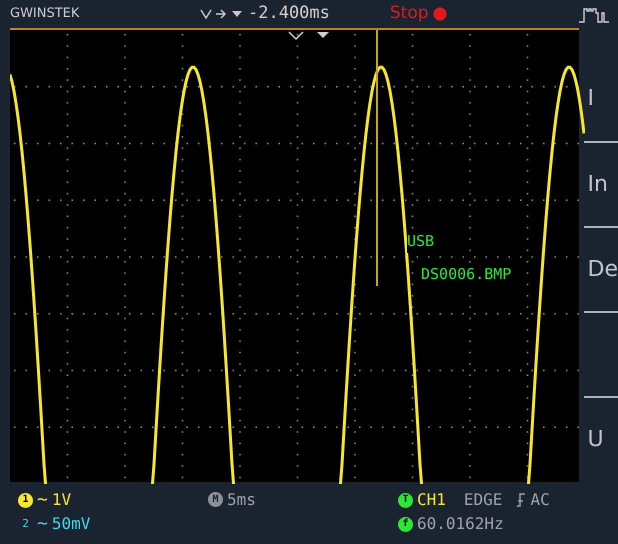 This screenshot has height=544, width=618. Describe the element at coordinates (460, 524) in the screenshot. I see `frequency-reading: 60.0162Hz` at that location.